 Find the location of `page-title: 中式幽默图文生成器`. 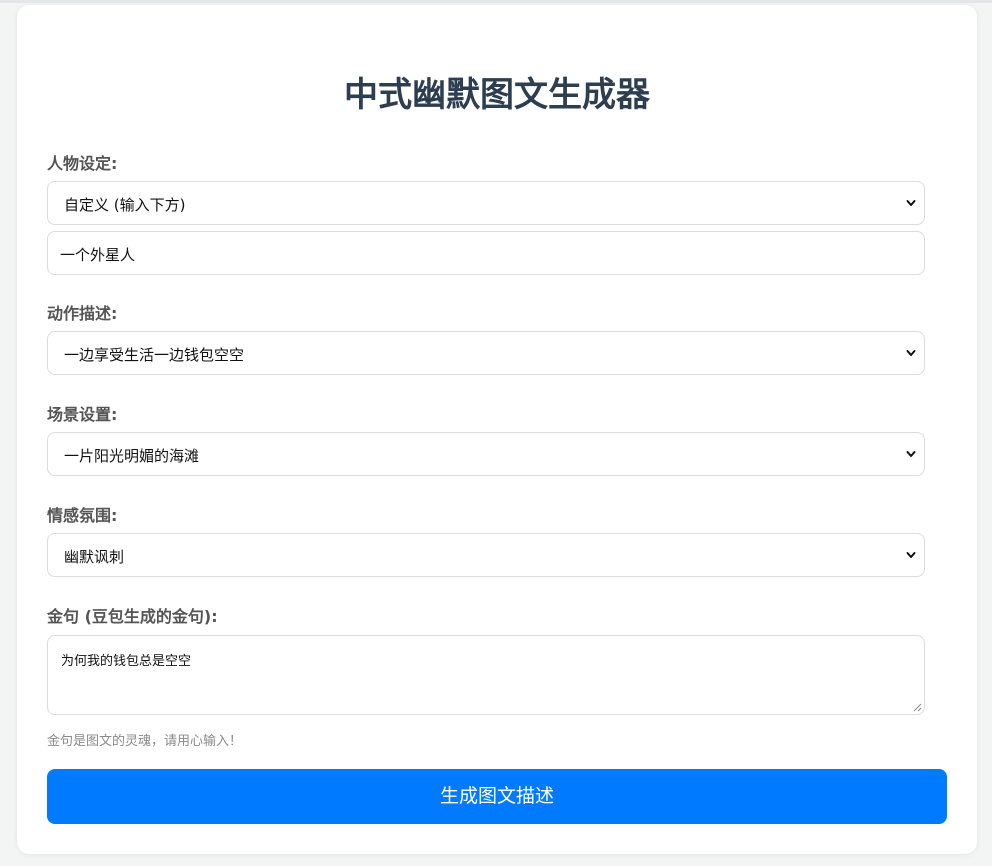

page-title: 中式幽默图文生成器 is located at coordinates (497, 95).